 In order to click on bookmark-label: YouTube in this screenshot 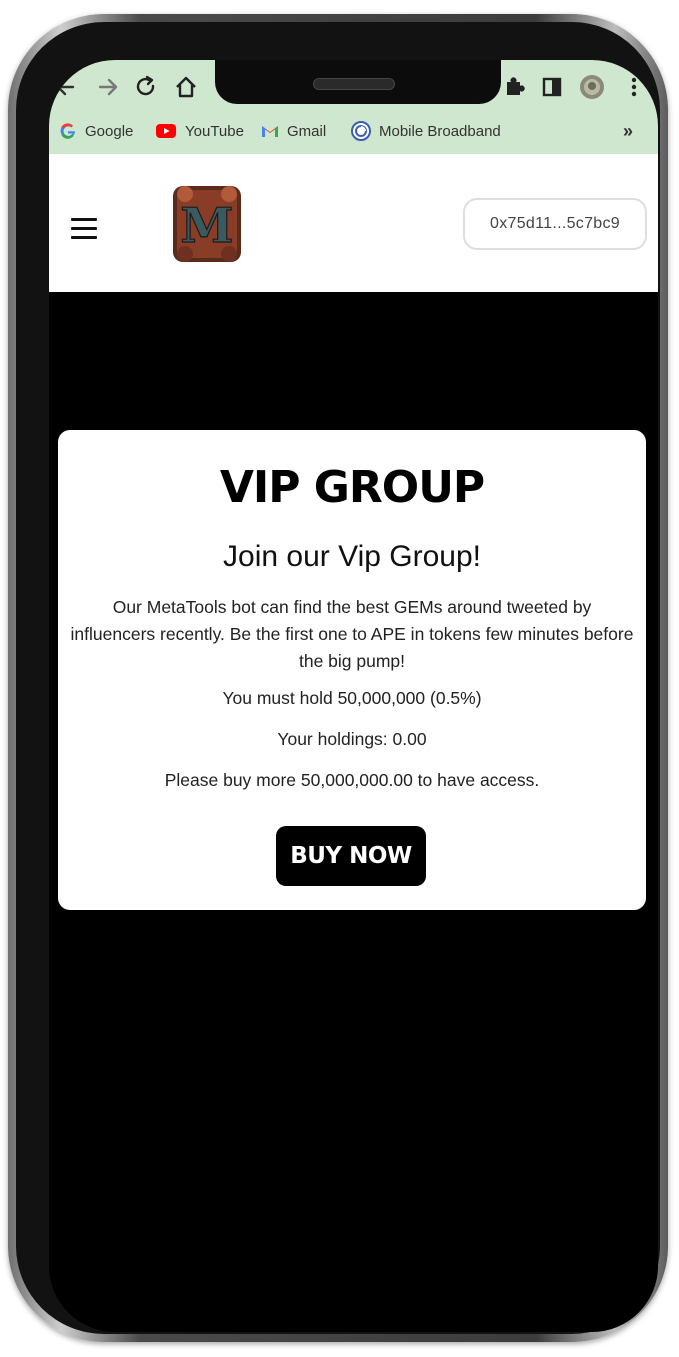, I will do `click(214, 131)`.